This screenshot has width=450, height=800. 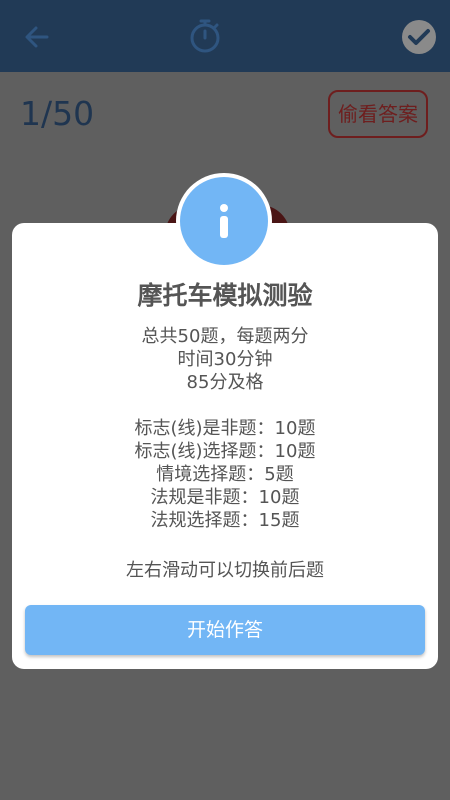 I want to click on swipe-hint: 左右滑动可以切换前后题, so click(x=225, y=570).